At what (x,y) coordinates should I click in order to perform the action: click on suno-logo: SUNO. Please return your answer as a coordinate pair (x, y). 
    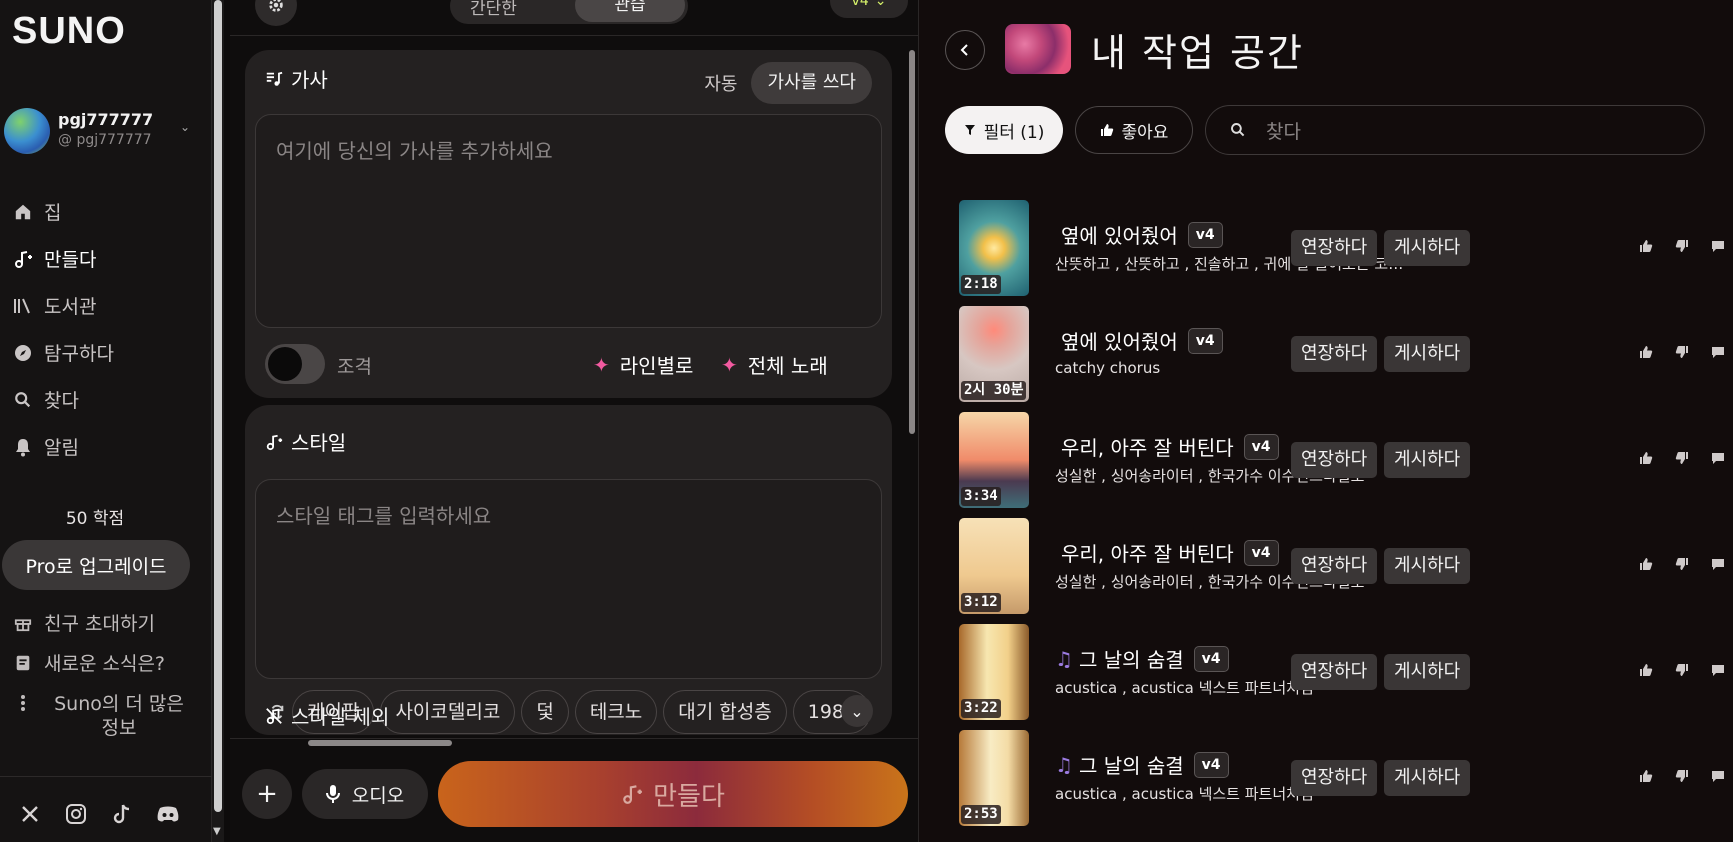
    Looking at the image, I should click on (69, 31).